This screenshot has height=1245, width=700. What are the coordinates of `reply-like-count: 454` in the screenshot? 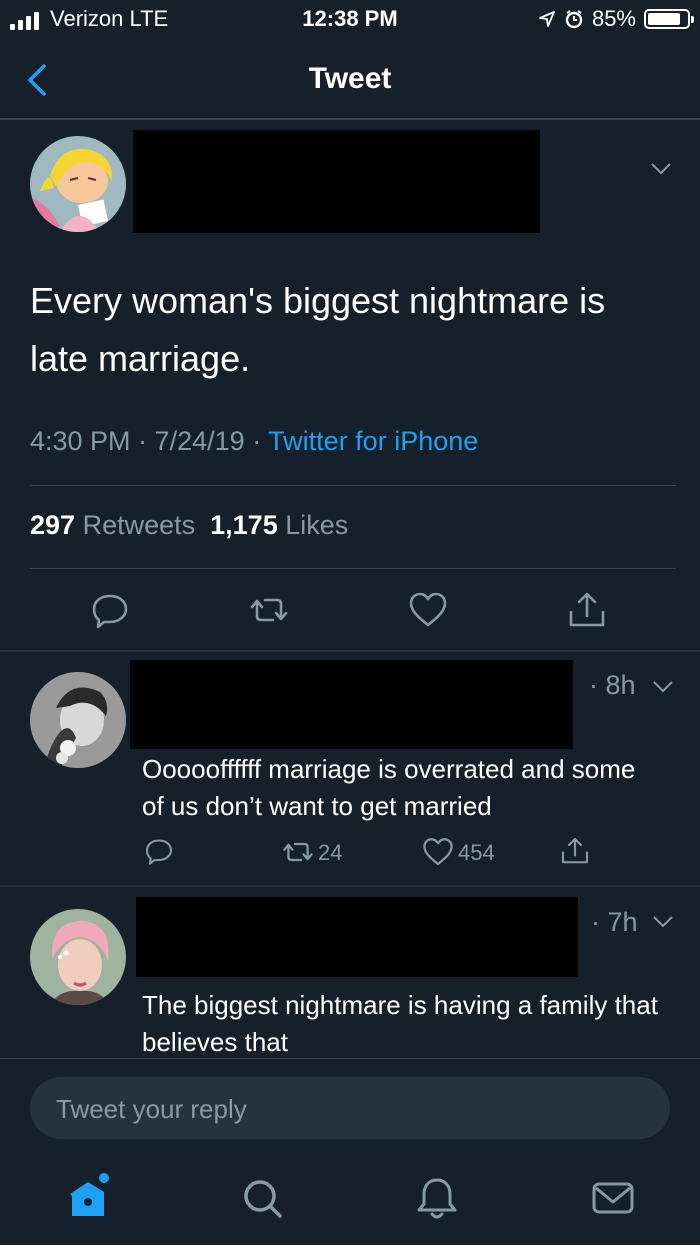 It's located at (476, 852).